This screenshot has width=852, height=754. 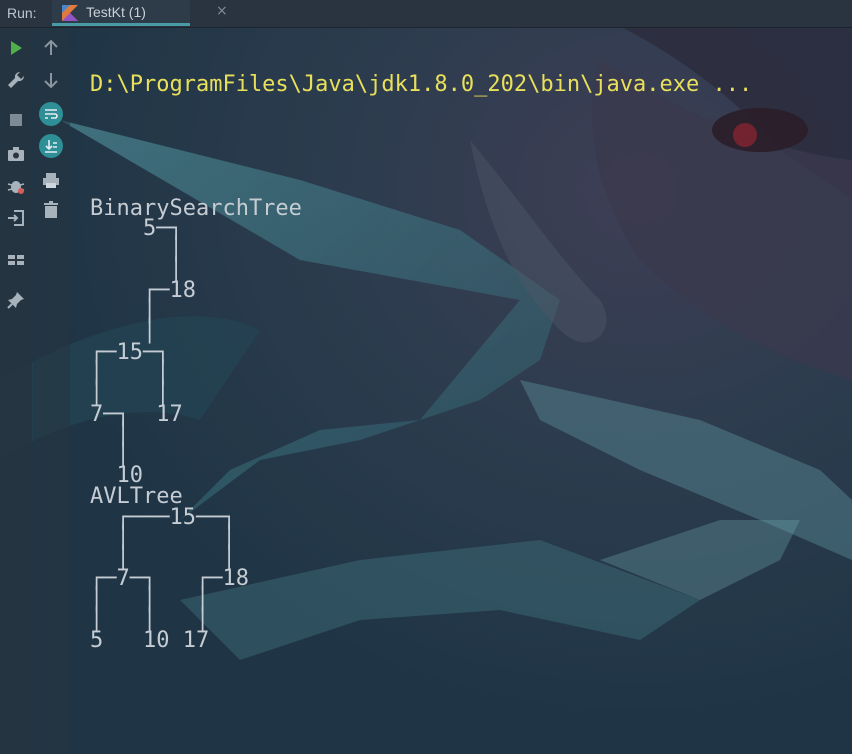 What do you see at coordinates (16, 260) in the screenshot?
I see `layout-icon` at bounding box center [16, 260].